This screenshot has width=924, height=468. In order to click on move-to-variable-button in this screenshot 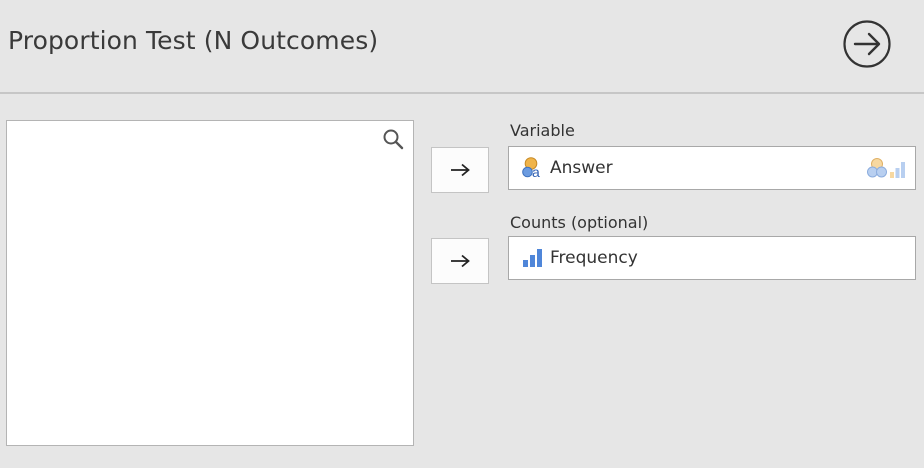, I will do `click(460, 170)`.